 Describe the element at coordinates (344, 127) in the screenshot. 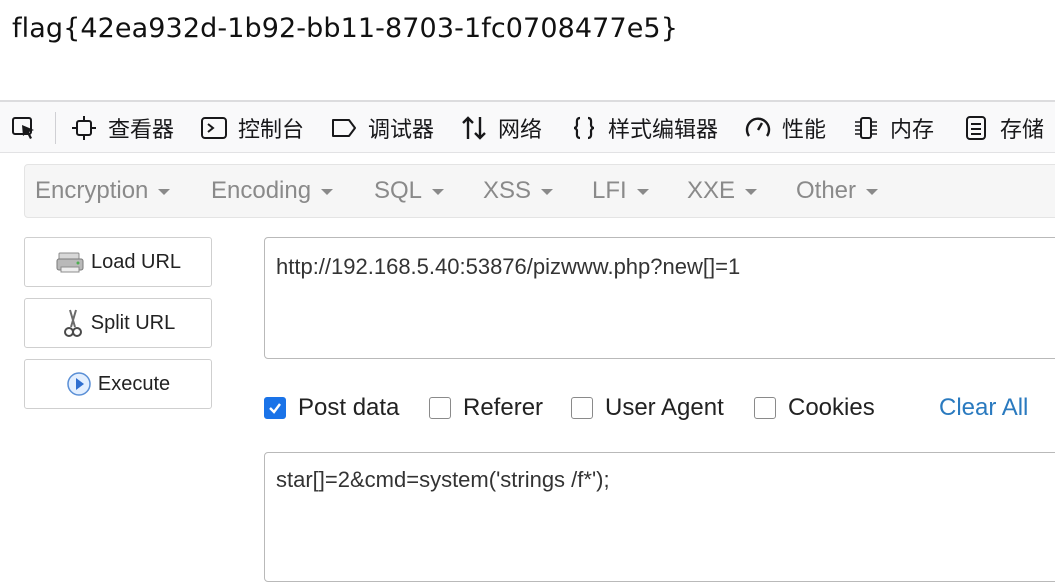

I see `debugger-icon` at that location.